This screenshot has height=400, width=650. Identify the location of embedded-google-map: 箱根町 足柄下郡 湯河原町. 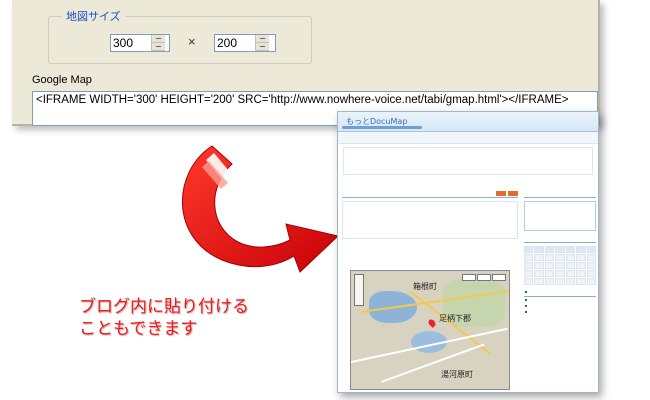
(430, 330).